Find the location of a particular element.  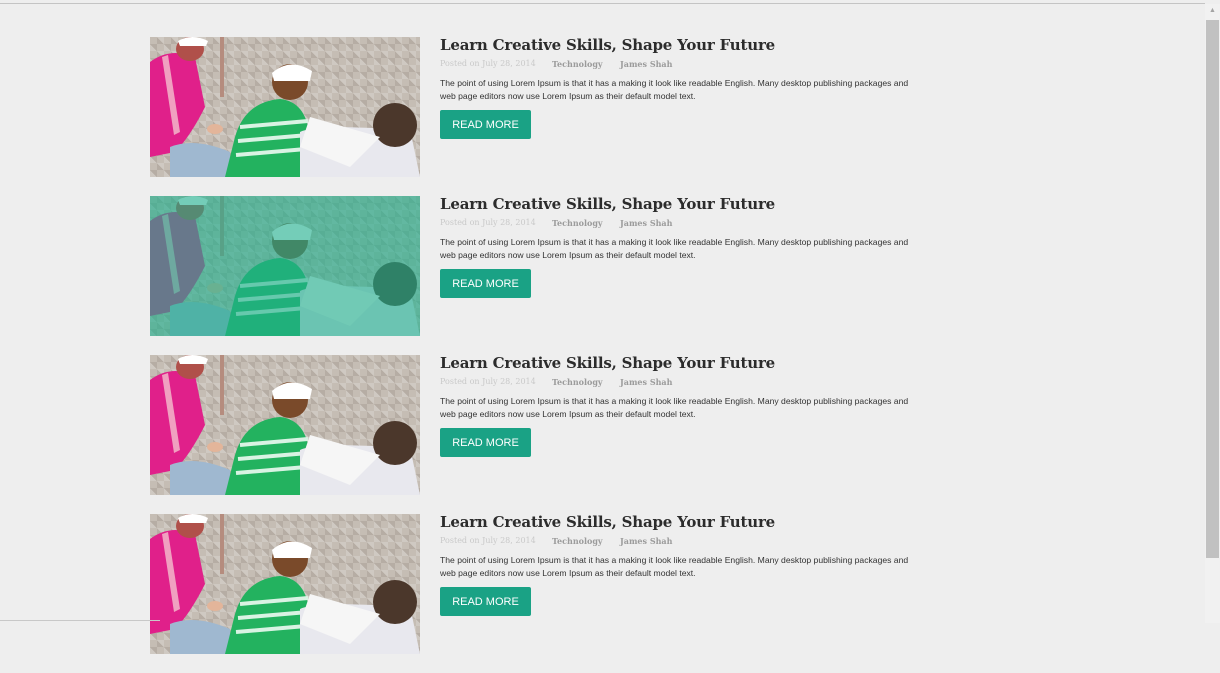

top-border is located at coordinates (602, 3).